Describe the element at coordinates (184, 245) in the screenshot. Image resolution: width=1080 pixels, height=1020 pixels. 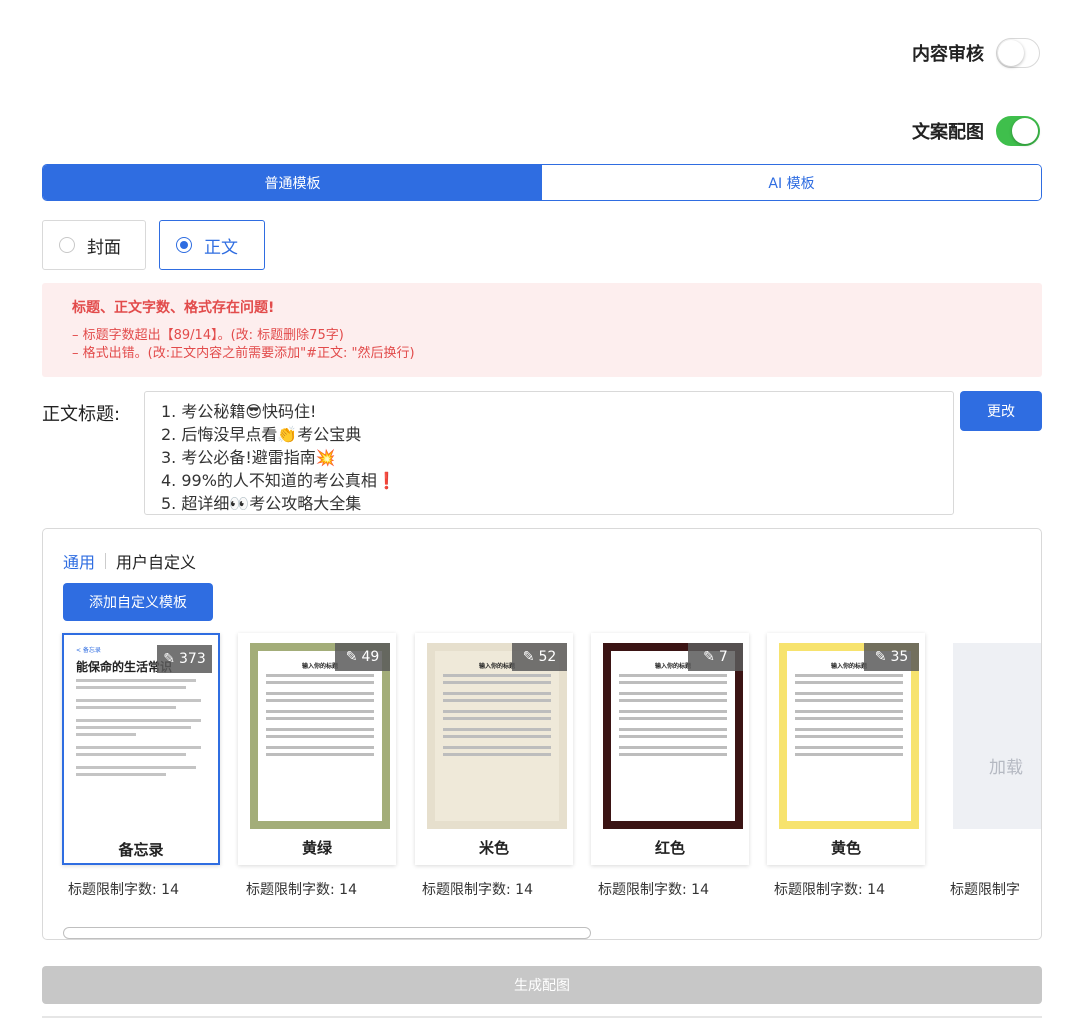
I see `radio-checked-icon` at that location.